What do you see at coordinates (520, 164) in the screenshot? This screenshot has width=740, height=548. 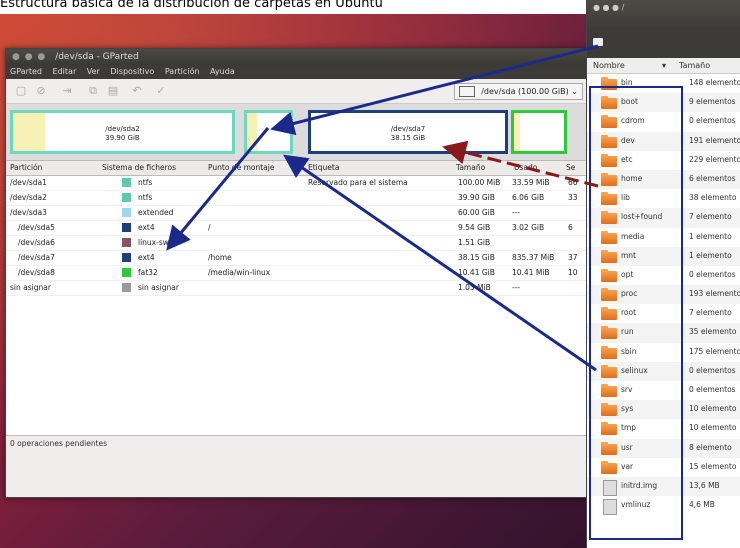 I see `arrow-home-to-sda7` at bounding box center [520, 164].